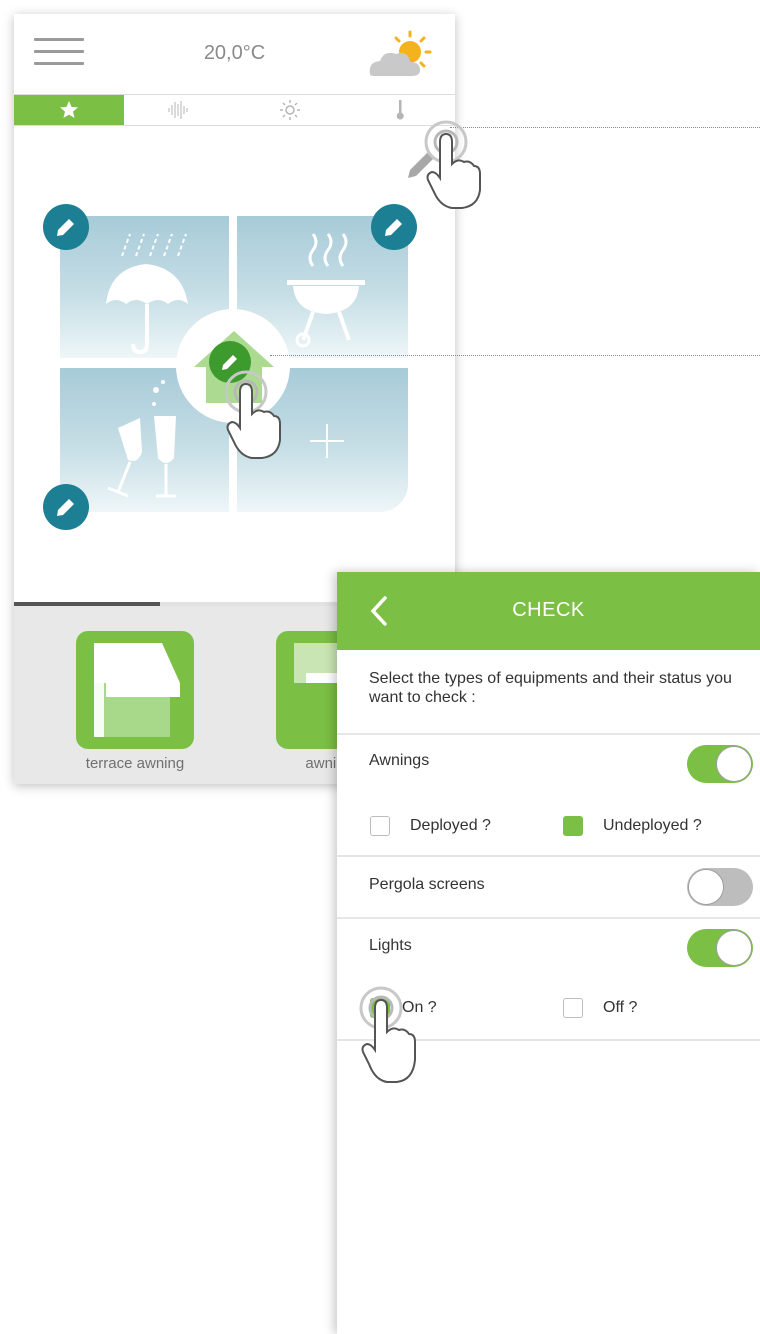 This screenshot has width=760, height=1334. I want to click on deployed-checkbox, so click(380, 826).